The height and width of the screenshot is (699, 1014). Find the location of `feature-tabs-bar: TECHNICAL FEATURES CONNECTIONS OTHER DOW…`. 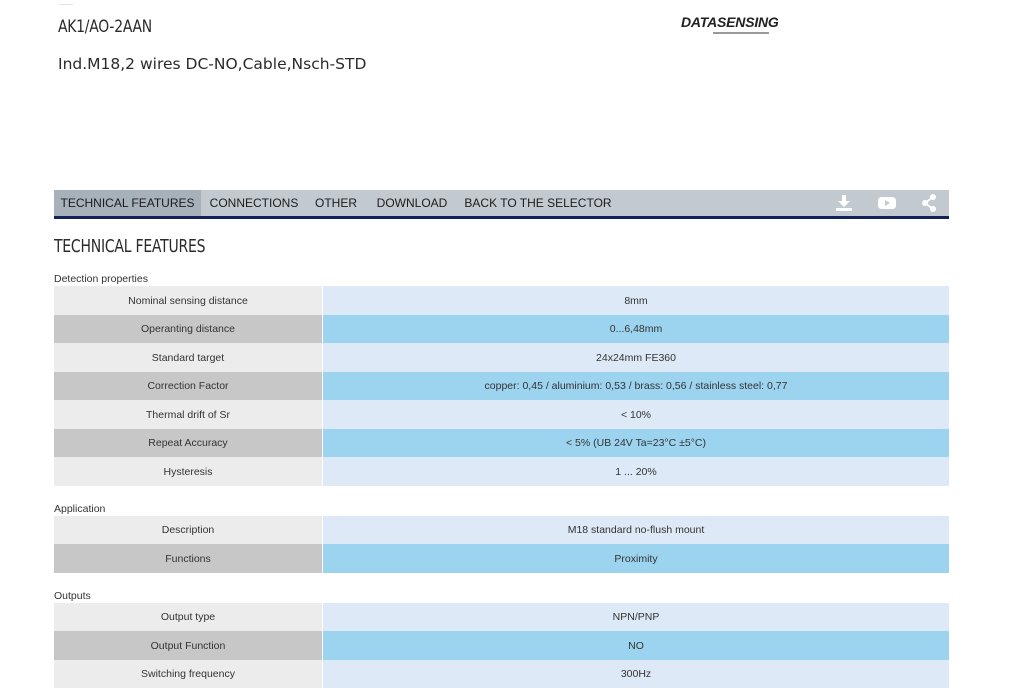

feature-tabs-bar: TECHNICAL FEATURES CONNECTIONS OTHER DOW… is located at coordinates (501, 203).